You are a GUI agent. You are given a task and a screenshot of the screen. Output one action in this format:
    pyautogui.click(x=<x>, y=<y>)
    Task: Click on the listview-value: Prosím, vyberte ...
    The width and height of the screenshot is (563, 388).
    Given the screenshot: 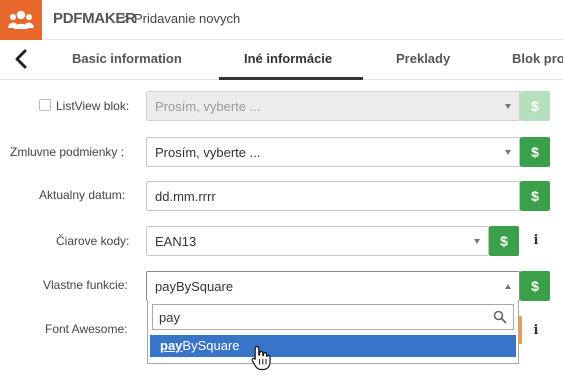 What is the action you would take?
    pyautogui.click(x=208, y=106)
    